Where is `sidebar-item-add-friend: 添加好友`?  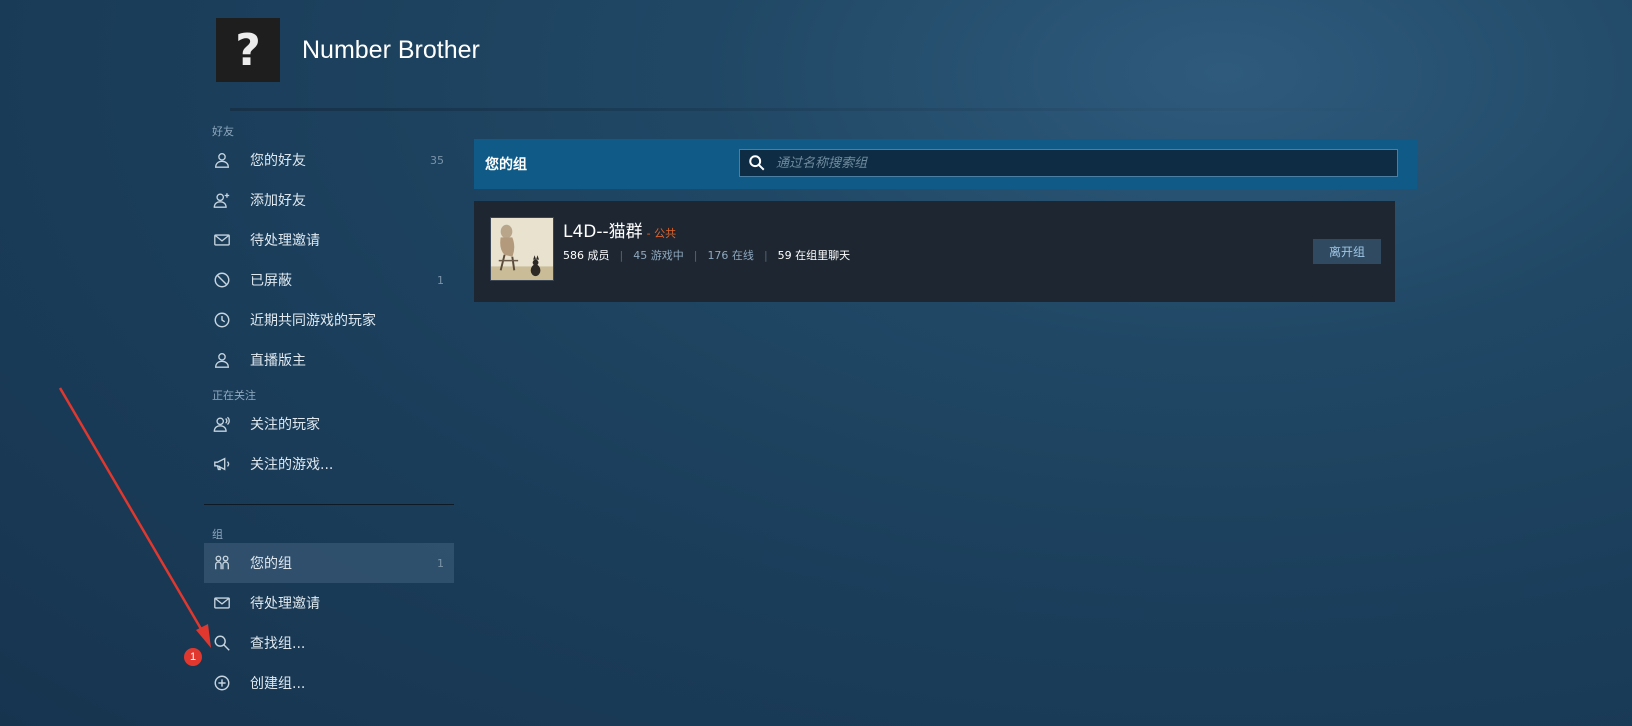
sidebar-item-add-friend: 添加好友 is located at coordinates (329, 200).